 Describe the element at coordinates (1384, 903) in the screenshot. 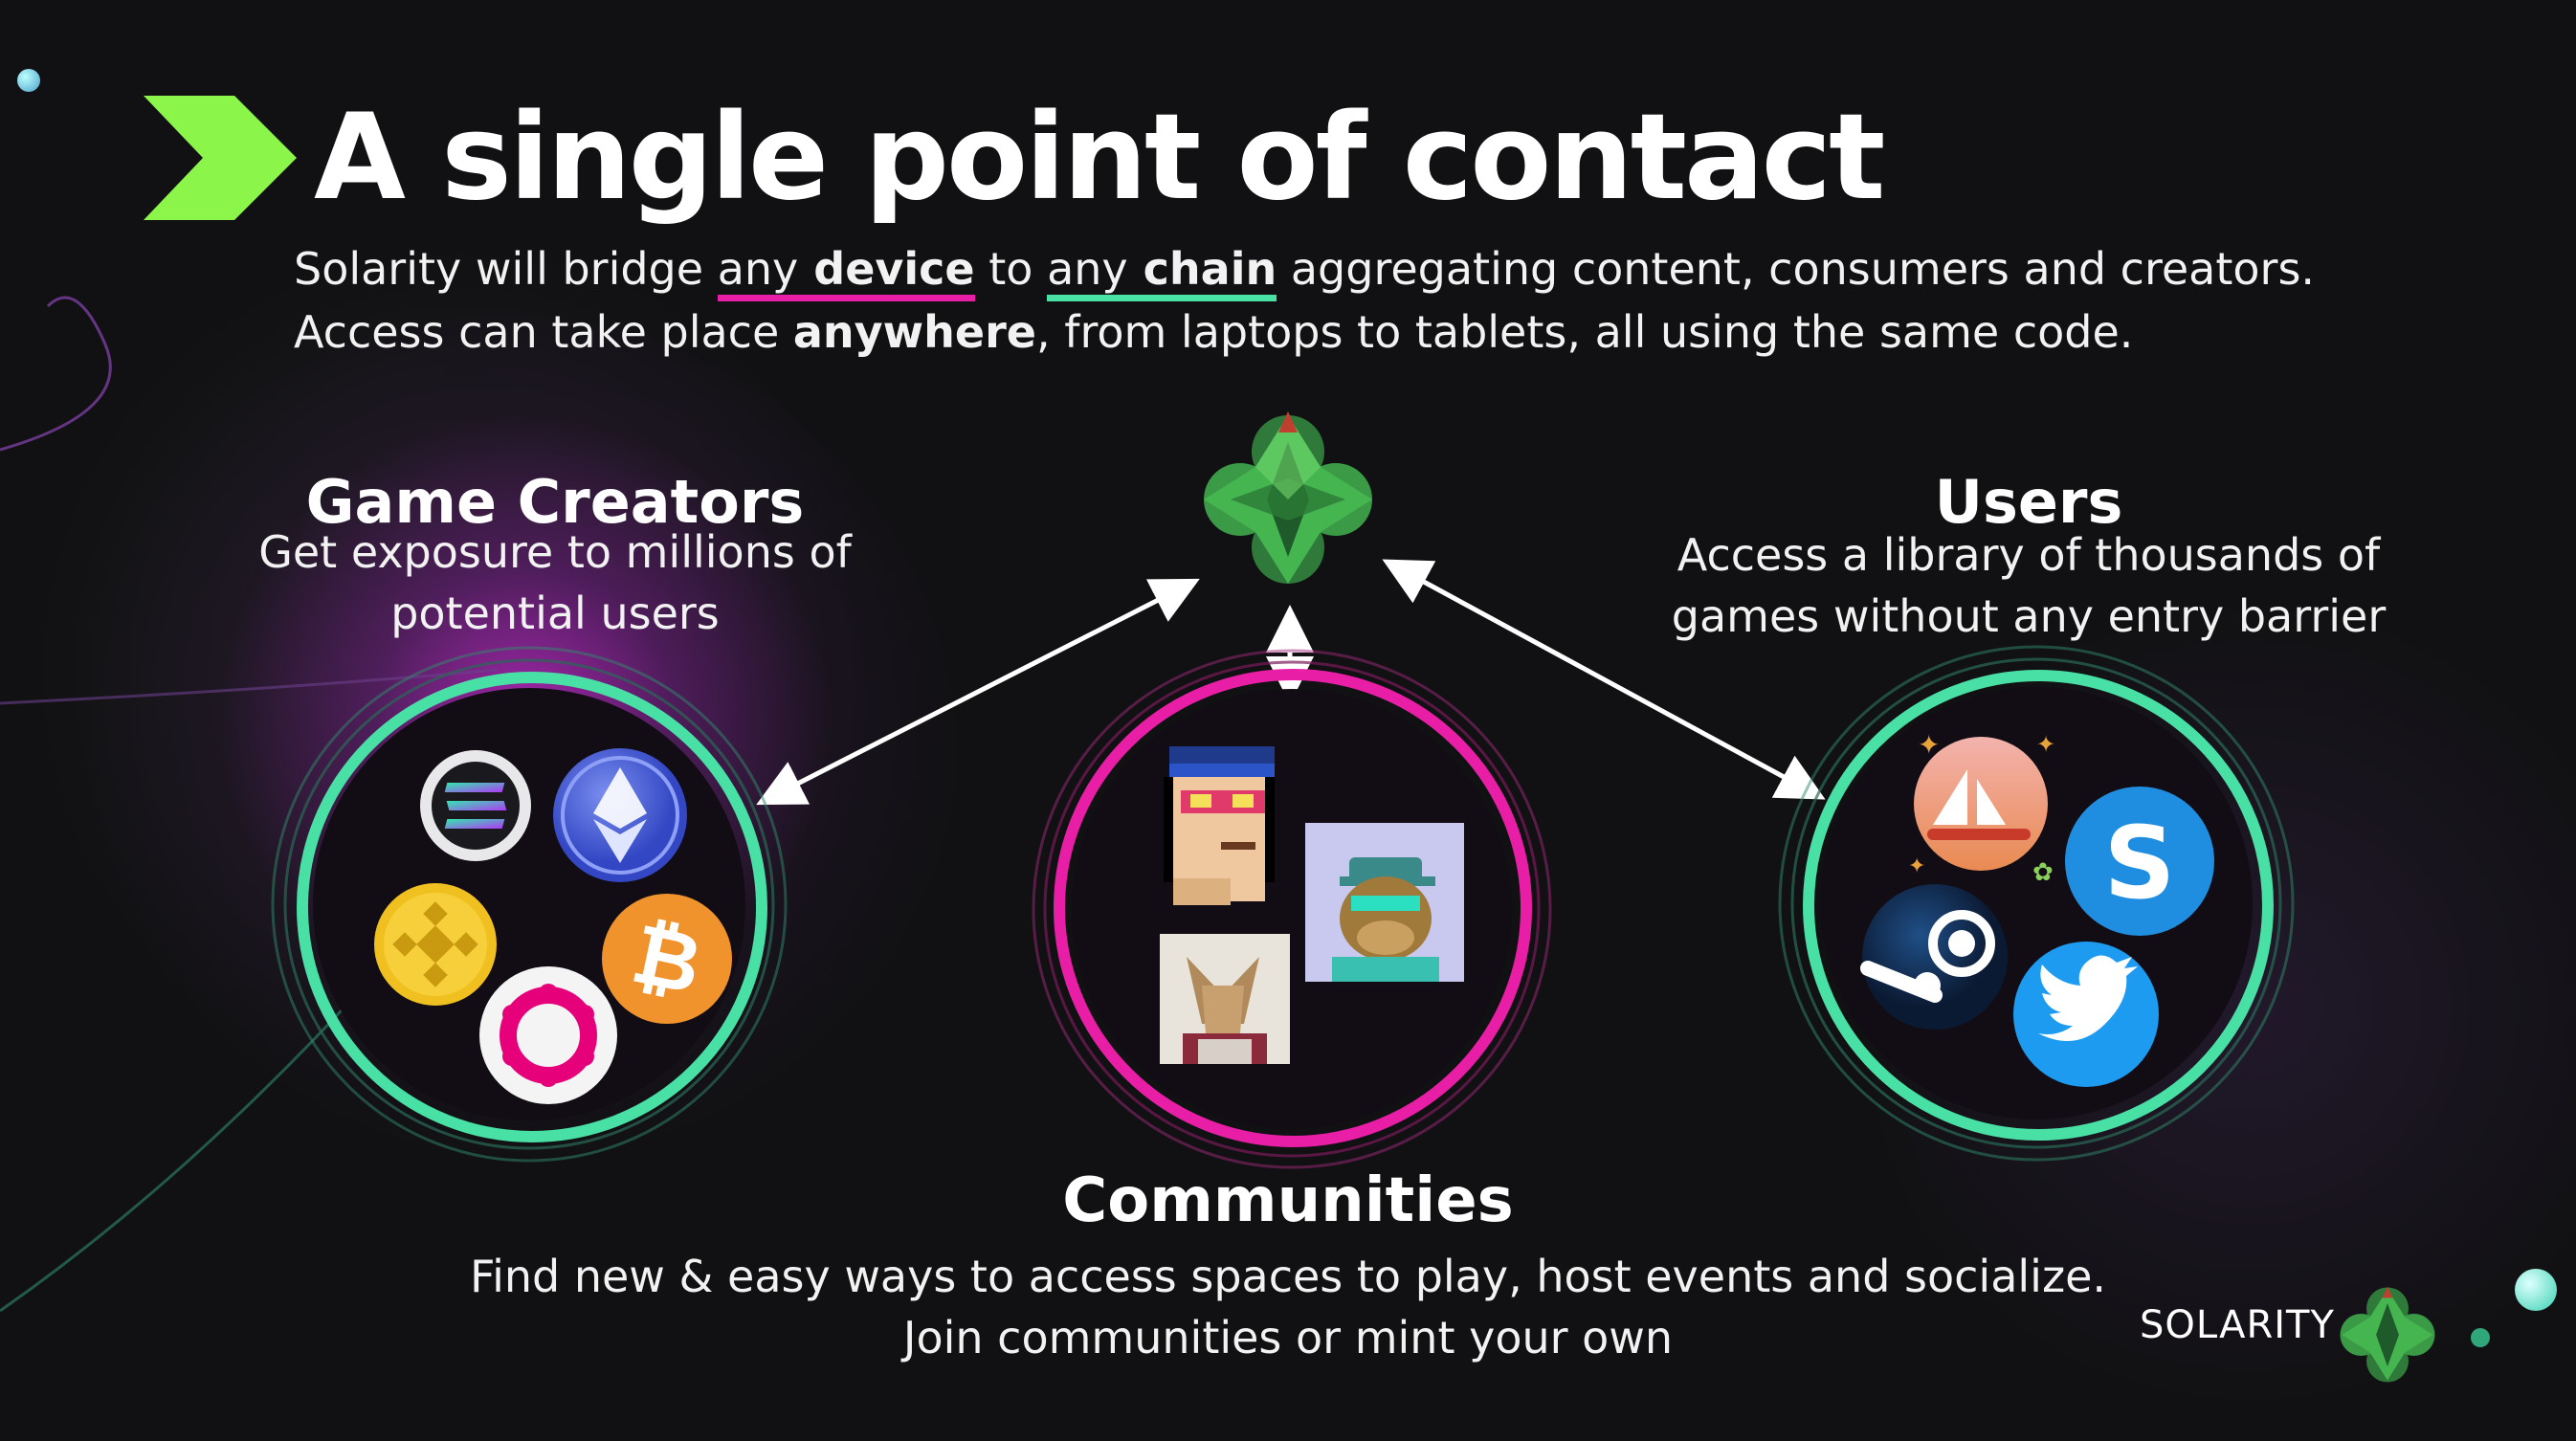

I see `ape-avatar` at that location.